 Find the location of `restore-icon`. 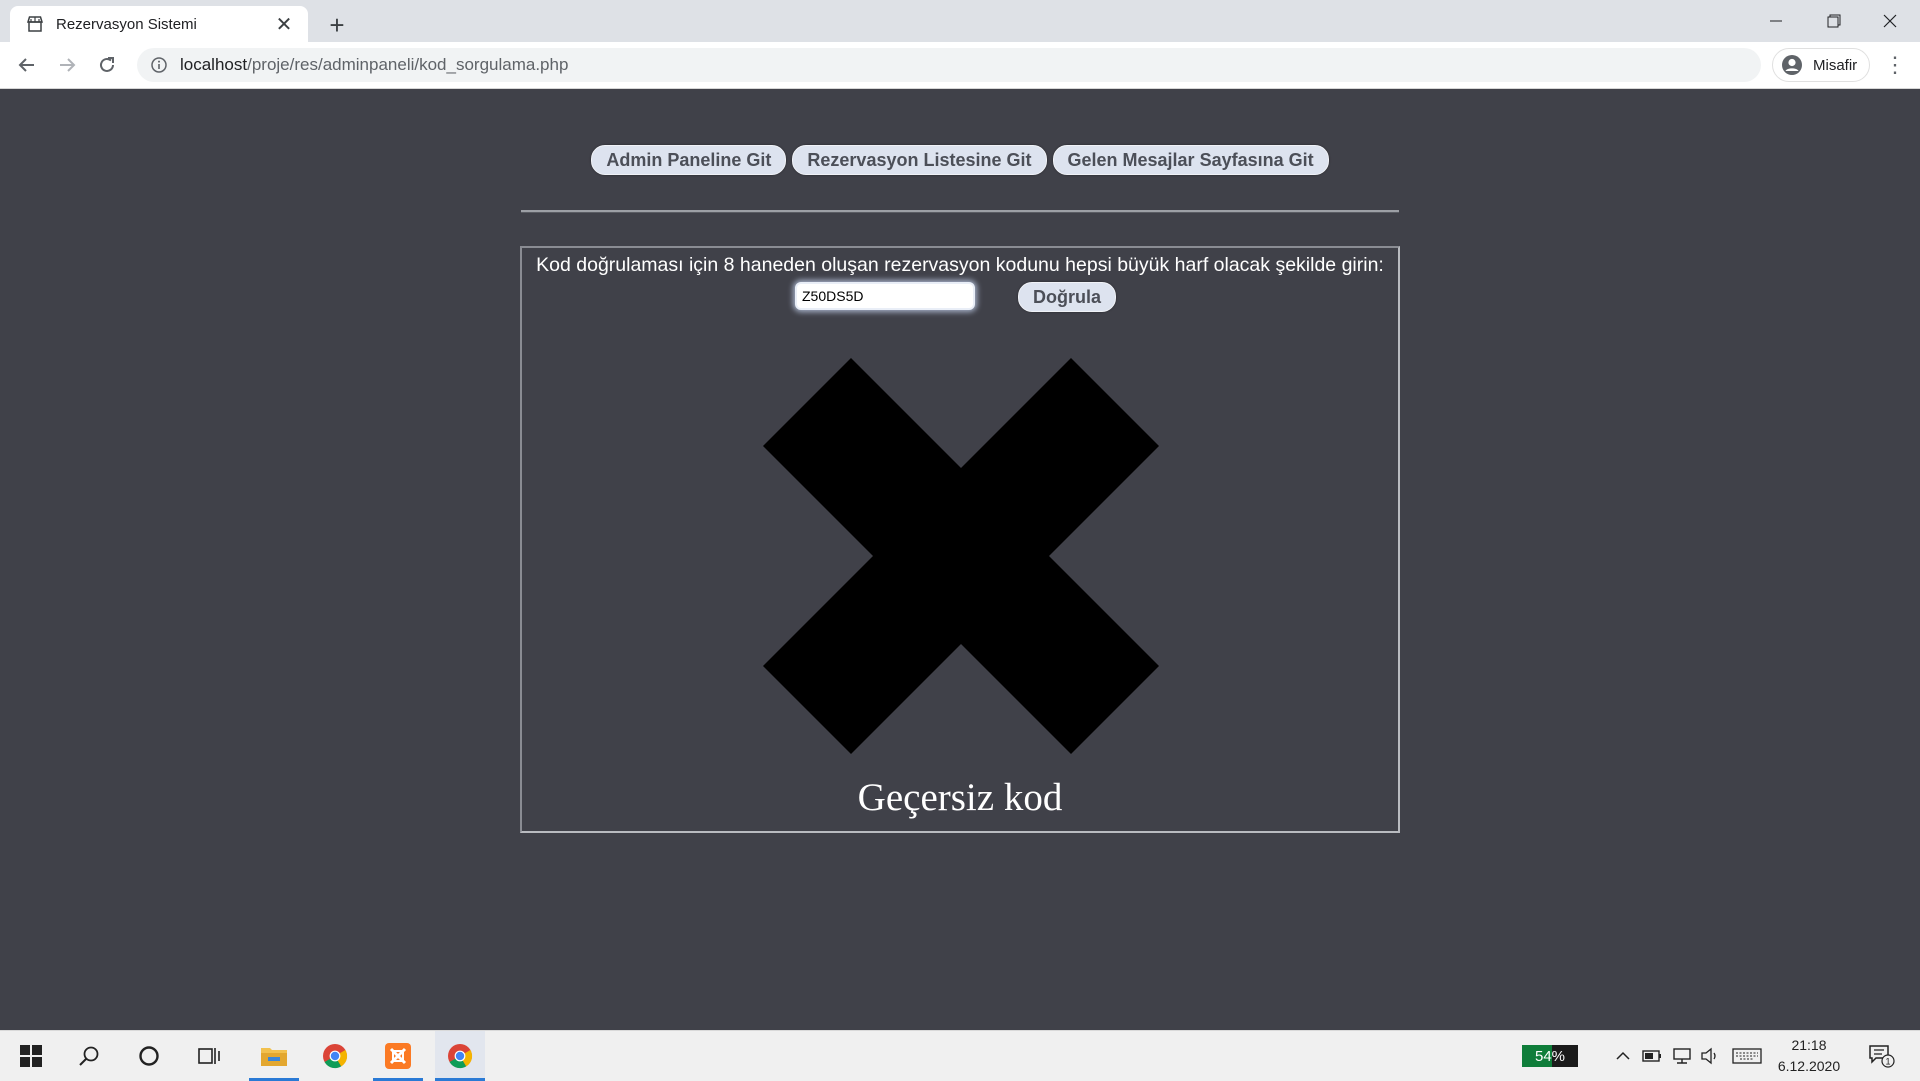

restore-icon is located at coordinates (1834, 21).